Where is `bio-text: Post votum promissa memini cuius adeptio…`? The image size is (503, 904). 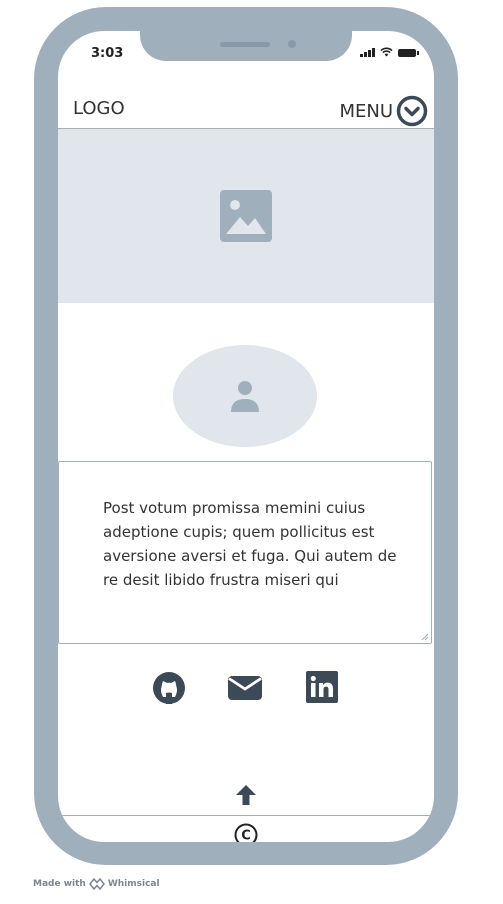 bio-text: Post votum promissa memini cuius adeptio… is located at coordinates (250, 544).